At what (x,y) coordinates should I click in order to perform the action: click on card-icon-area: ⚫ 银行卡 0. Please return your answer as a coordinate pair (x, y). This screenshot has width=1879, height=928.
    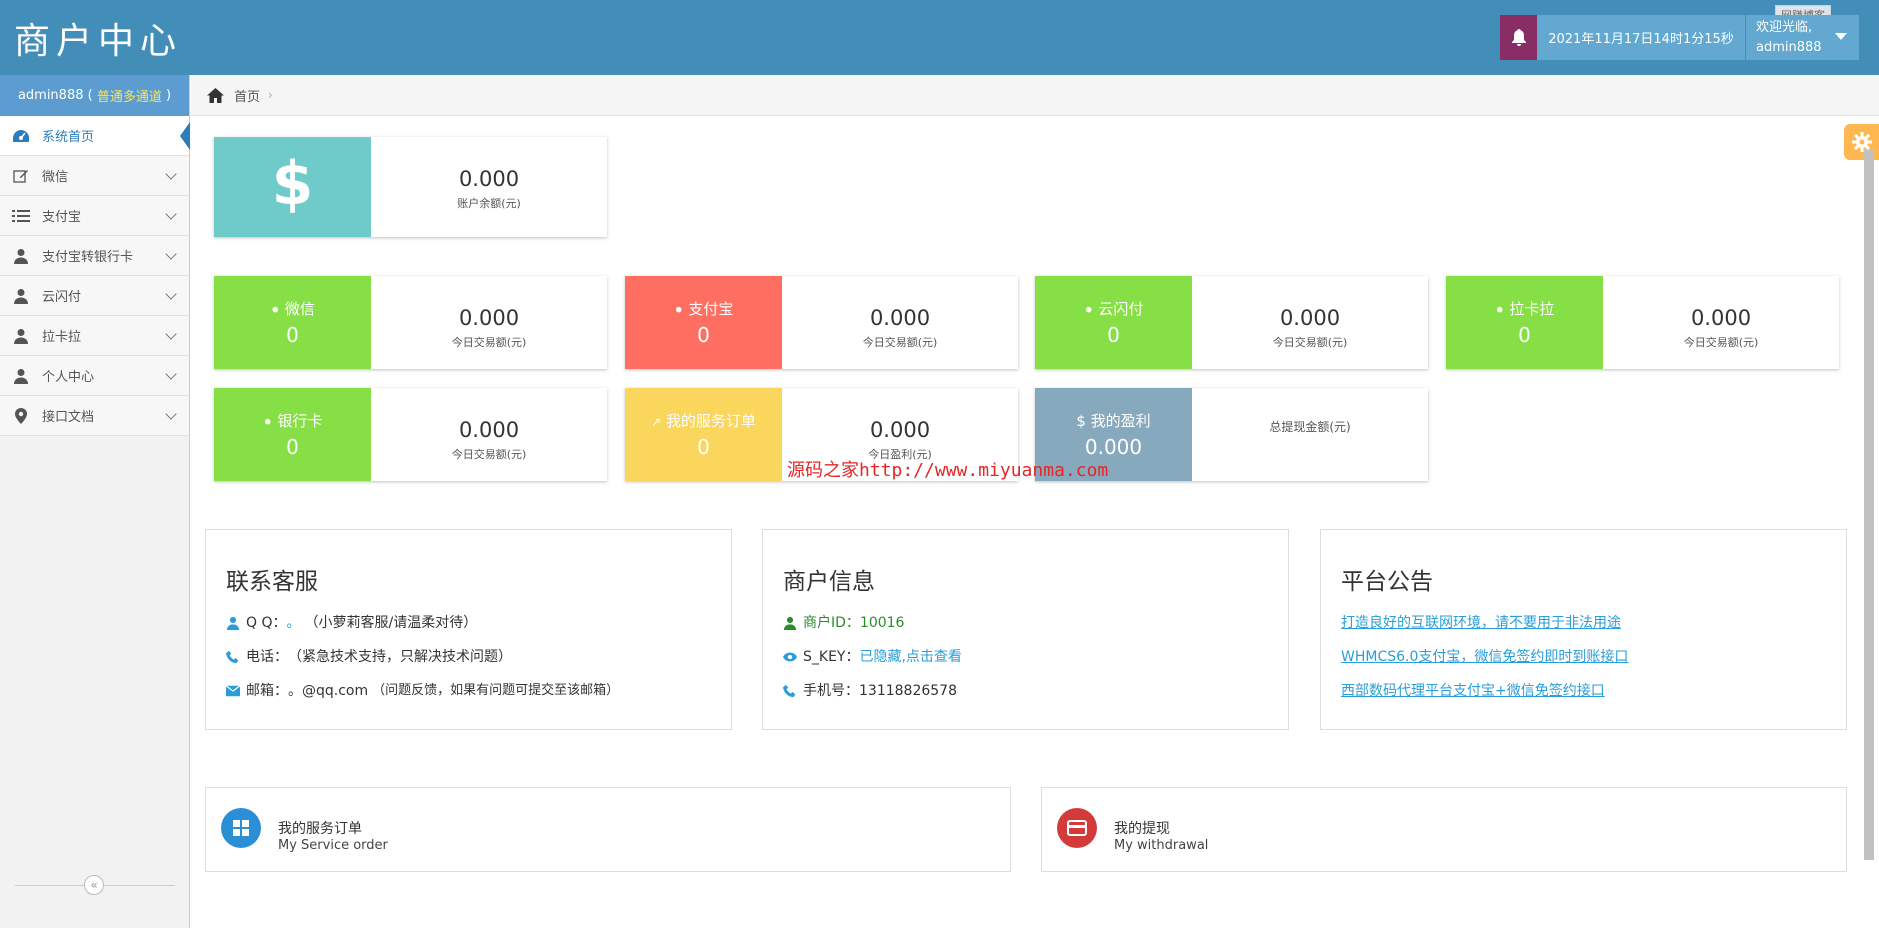
    Looking at the image, I should click on (292, 434).